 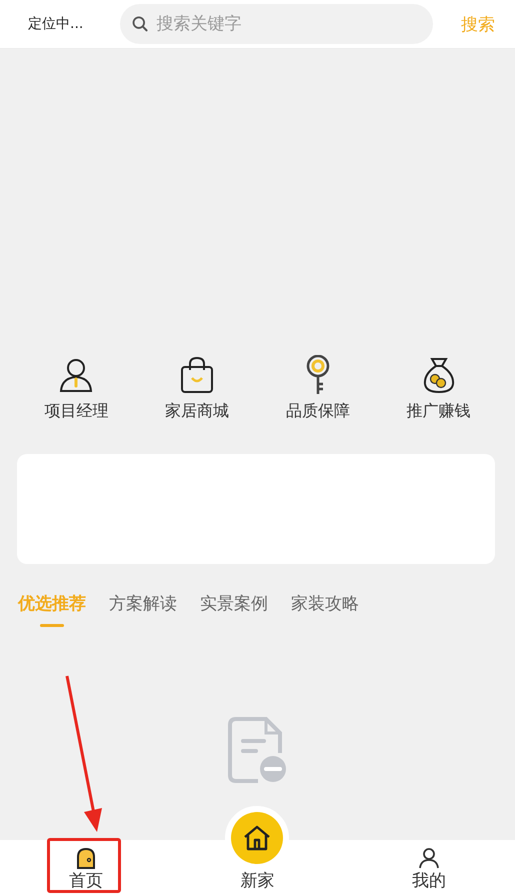 What do you see at coordinates (438, 411) in the screenshot?
I see `shortcut-label: 推广赚钱` at bounding box center [438, 411].